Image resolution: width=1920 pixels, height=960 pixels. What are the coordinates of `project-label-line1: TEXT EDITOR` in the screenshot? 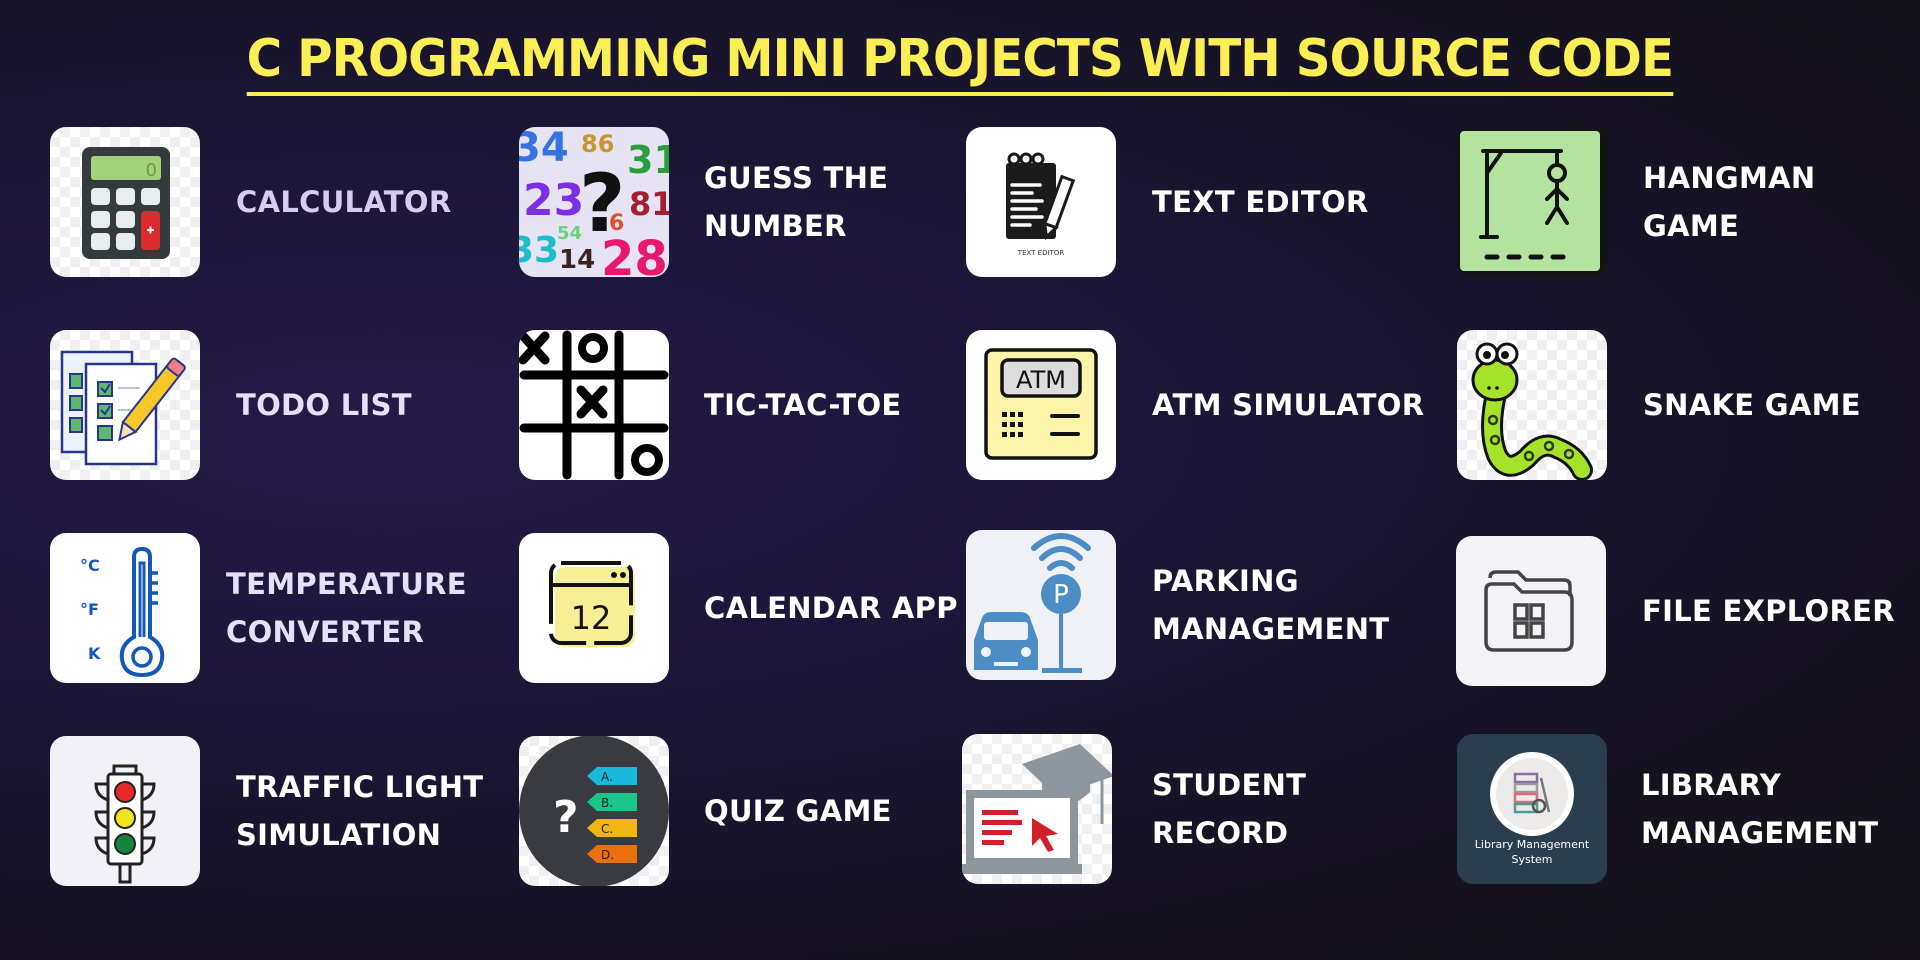 It's located at (1260, 202).